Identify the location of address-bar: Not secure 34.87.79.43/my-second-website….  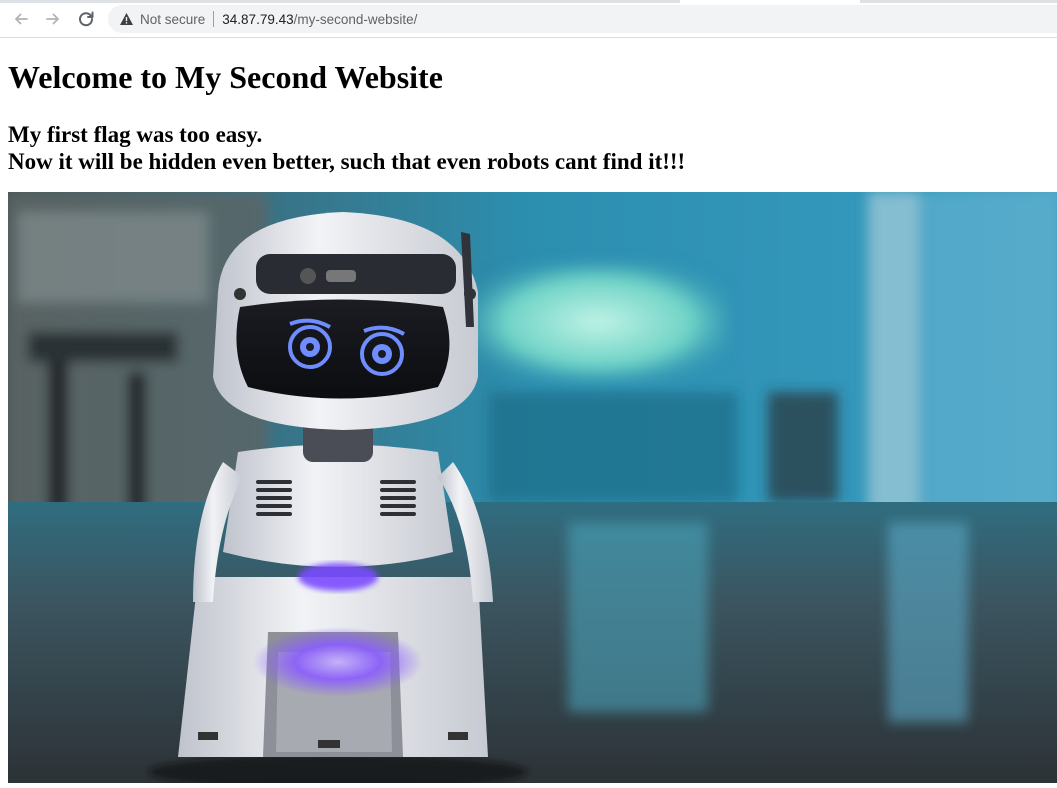
(582, 19).